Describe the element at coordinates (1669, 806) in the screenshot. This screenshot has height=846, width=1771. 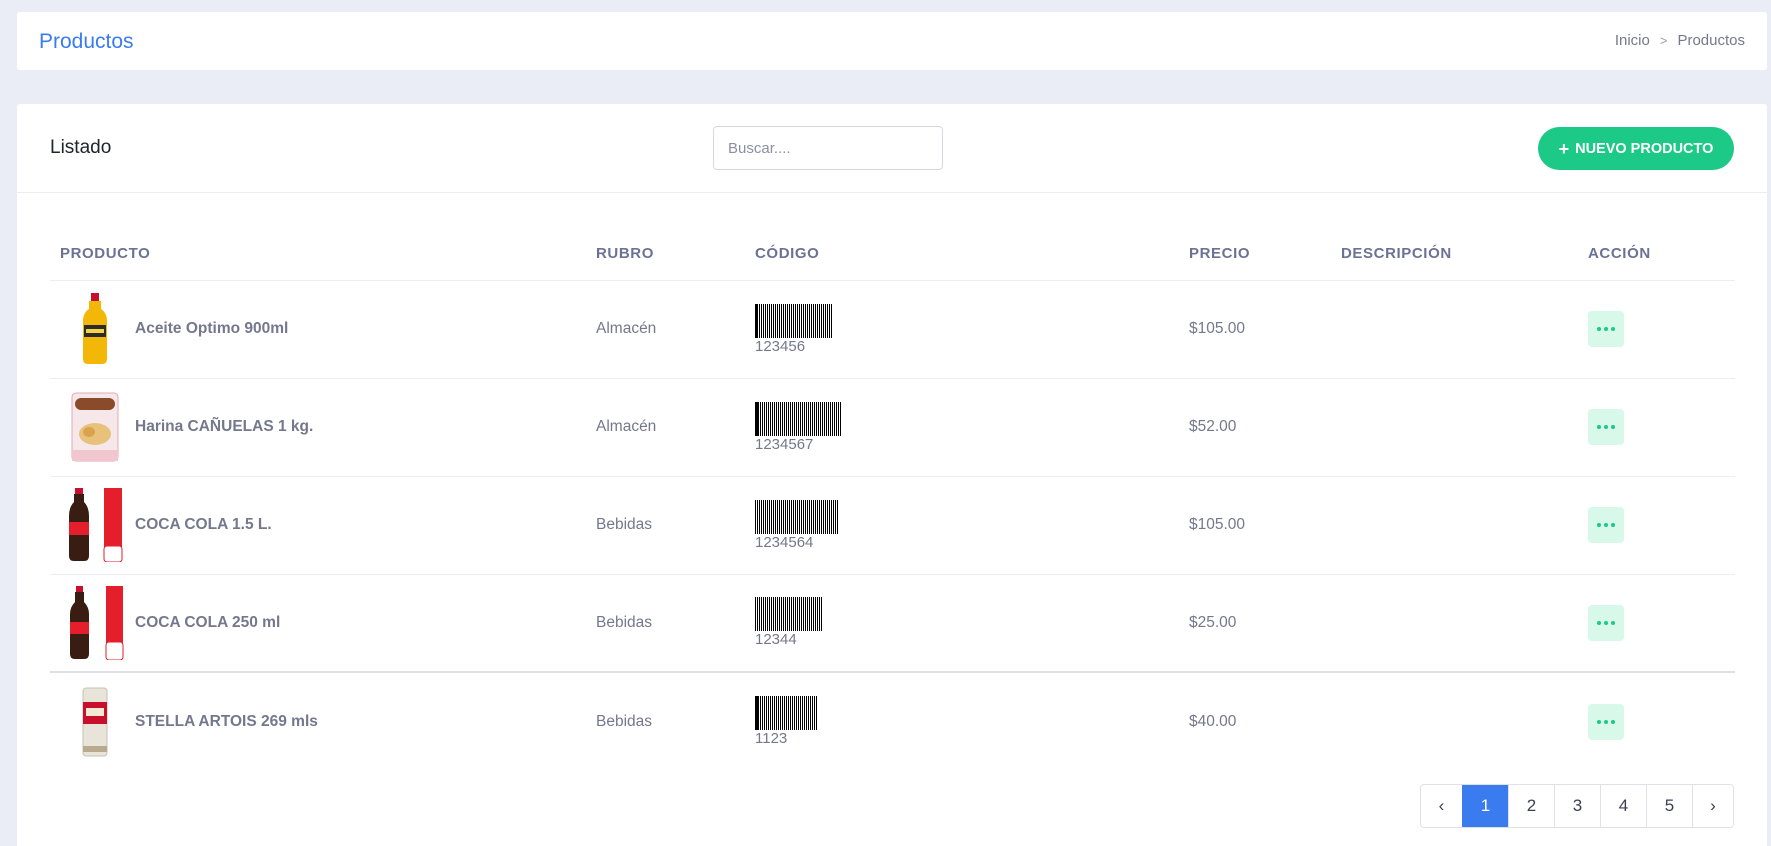
I see `pagination-page-5: 5` at that location.